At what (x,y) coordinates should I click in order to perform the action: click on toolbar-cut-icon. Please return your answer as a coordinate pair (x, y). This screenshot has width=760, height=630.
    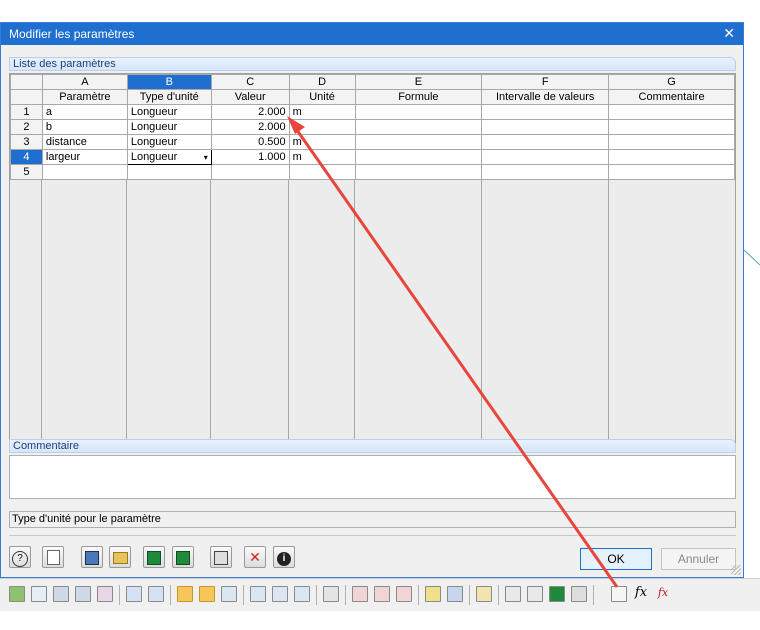
    Looking at the image, I should click on (360, 594).